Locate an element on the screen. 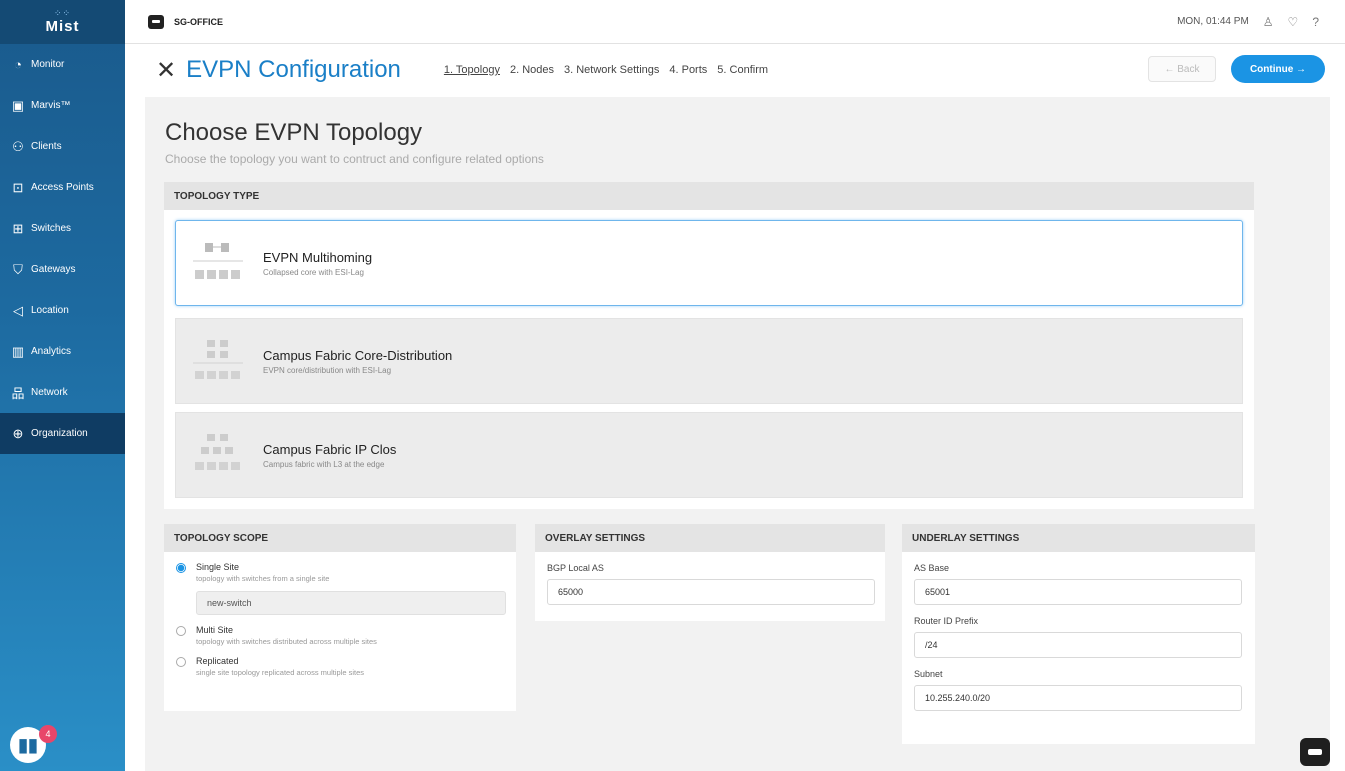 The width and height of the screenshot is (1345, 771). sidebar-item-label: Monitor is located at coordinates (48, 64).